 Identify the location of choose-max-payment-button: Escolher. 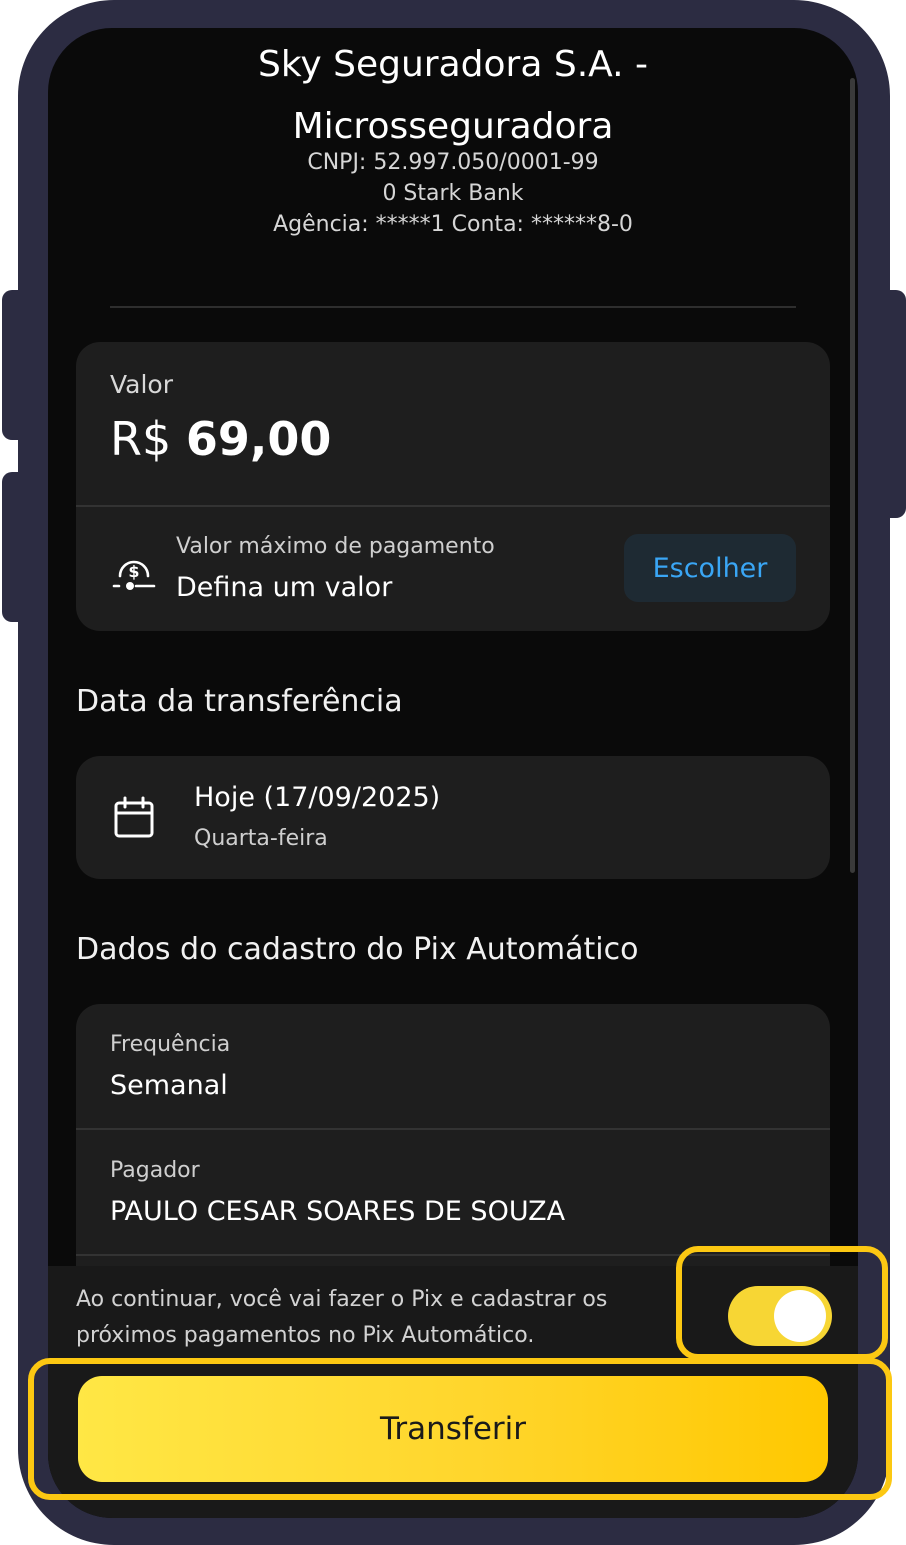
(710, 568).